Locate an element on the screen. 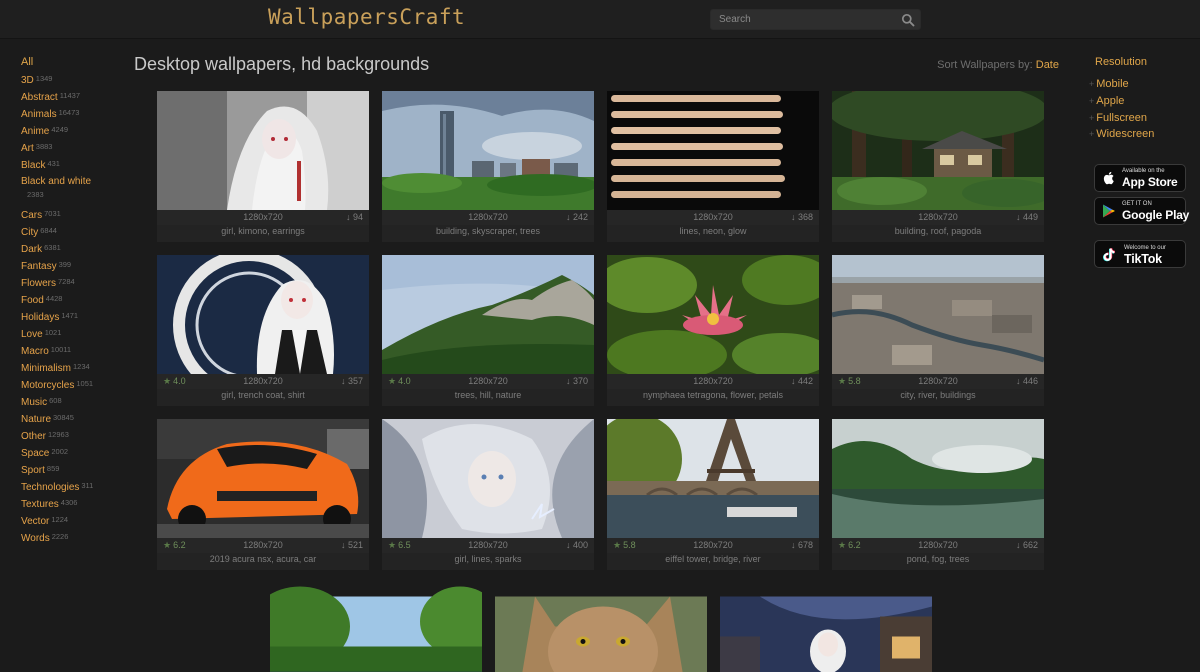 This screenshot has height=672, width=1200. category-link-minimalism: Minimalism is located at coordinates (46, 368).